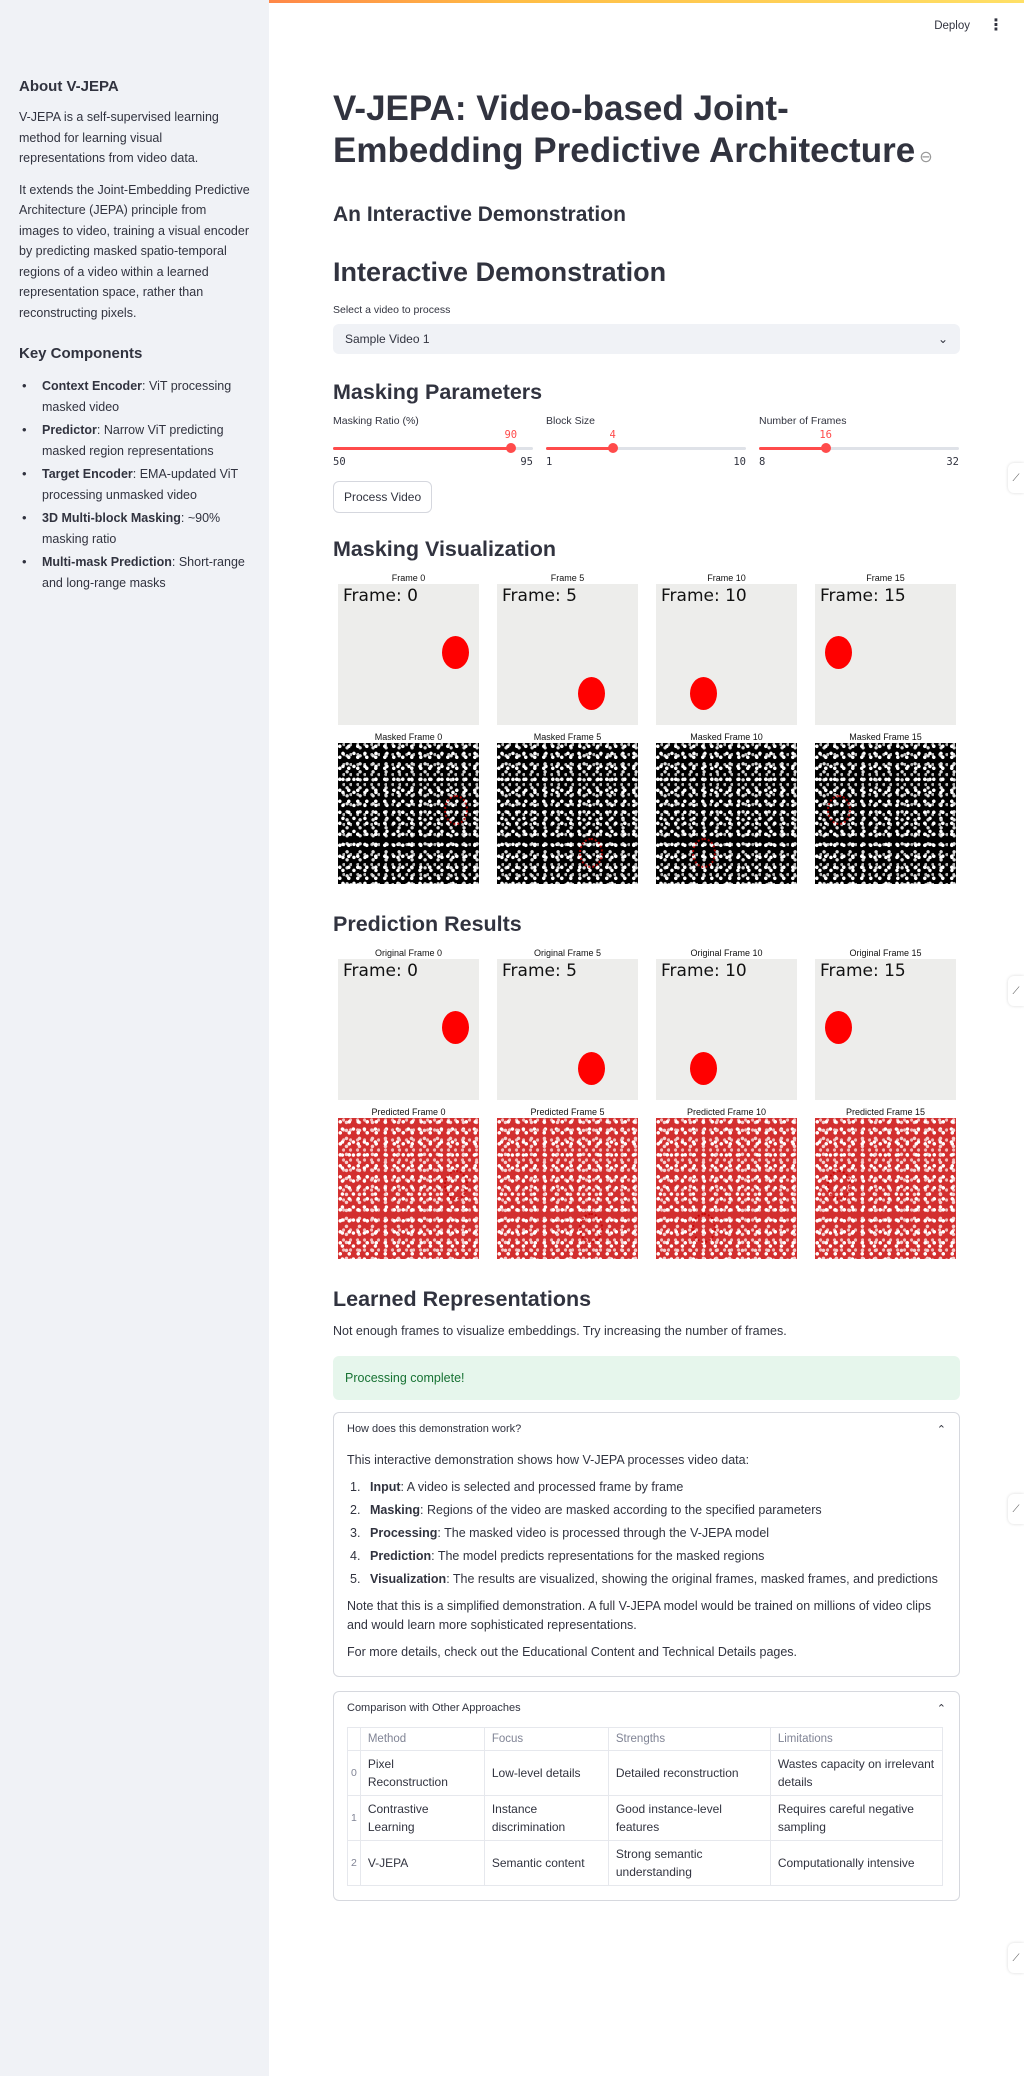 This screenshot has height=2076, width=1024. What do you see at coordinates (952, 26) in the screenshot?
I see `deploy-button: Deploy` at bounding box center [952, 26].